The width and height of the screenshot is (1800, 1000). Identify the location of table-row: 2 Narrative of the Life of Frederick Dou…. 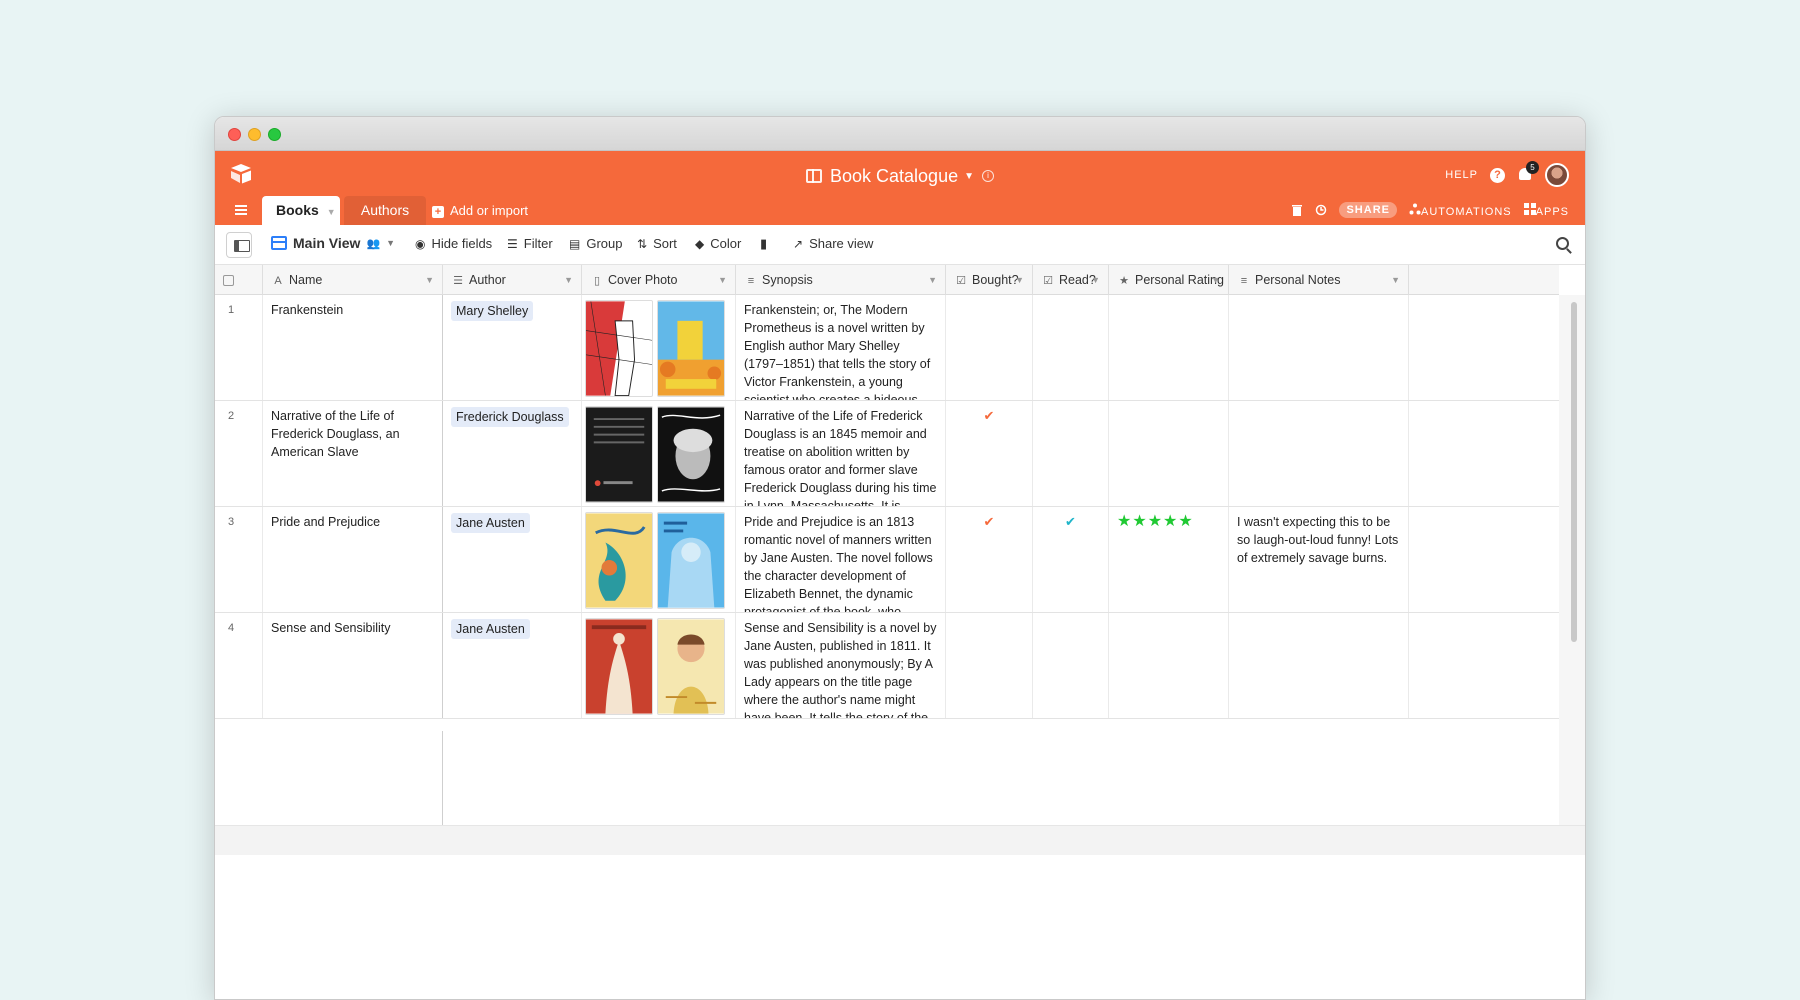
(887, 454).